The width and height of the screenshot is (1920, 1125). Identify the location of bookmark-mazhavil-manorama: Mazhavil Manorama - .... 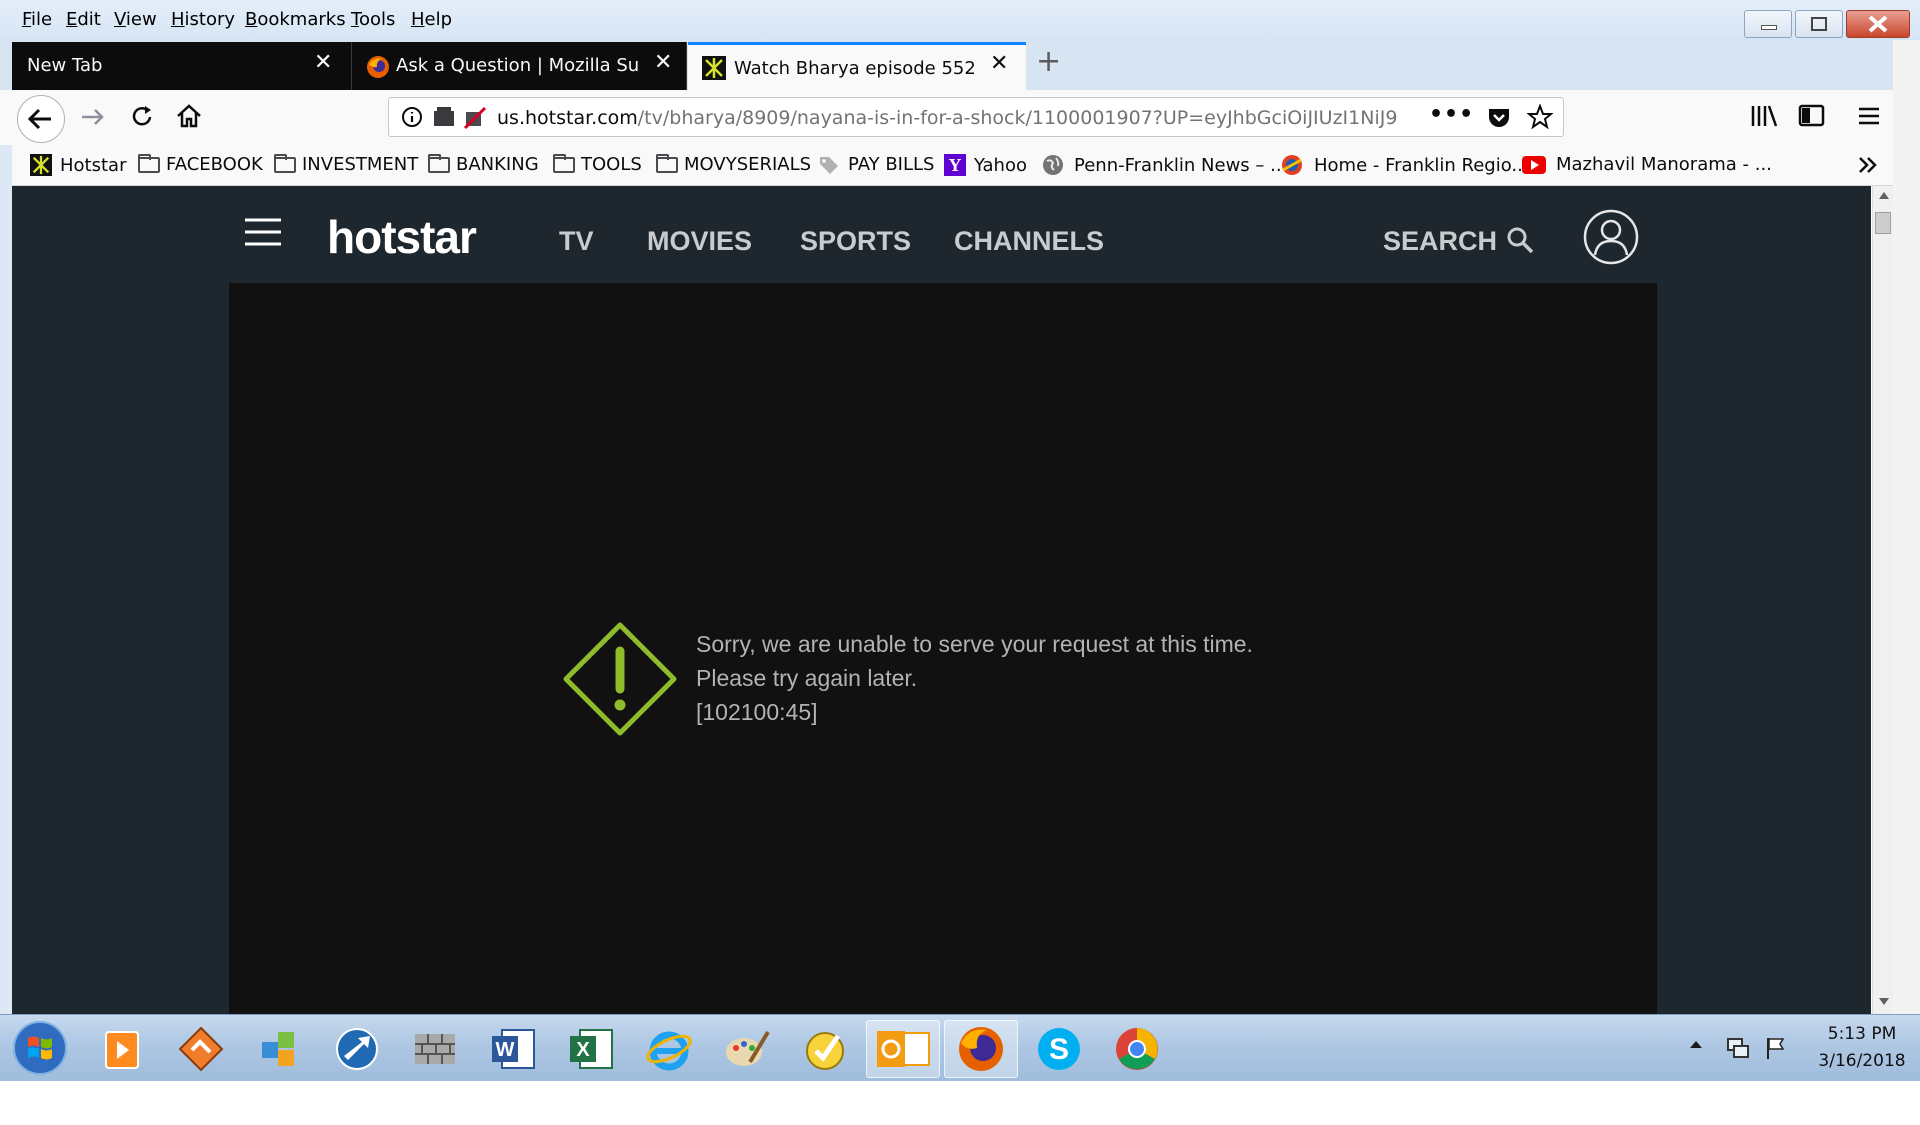
(1647, 164).